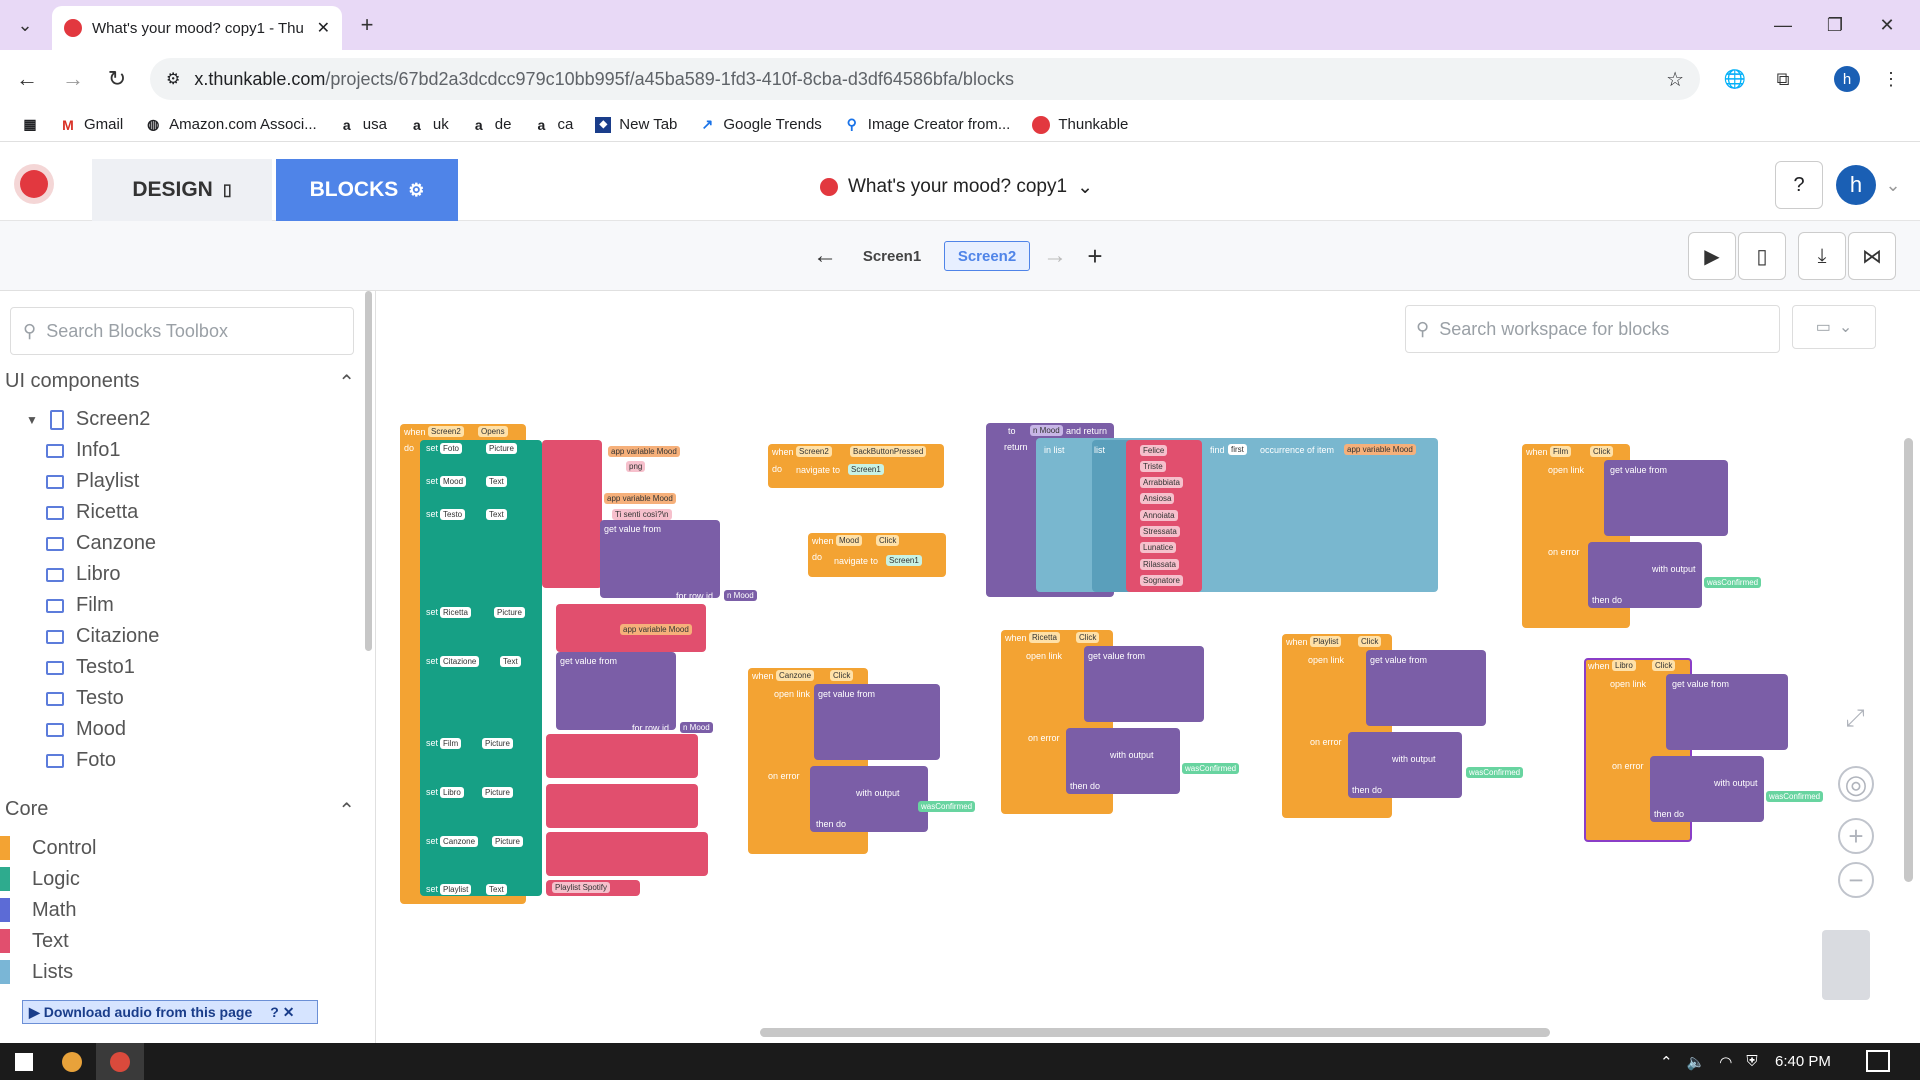 This screenshot has height=1080, width=1920. Describe the element at coordinates (1055, 256) in the screenshot. I see `next-screen-icon: →` at that location.